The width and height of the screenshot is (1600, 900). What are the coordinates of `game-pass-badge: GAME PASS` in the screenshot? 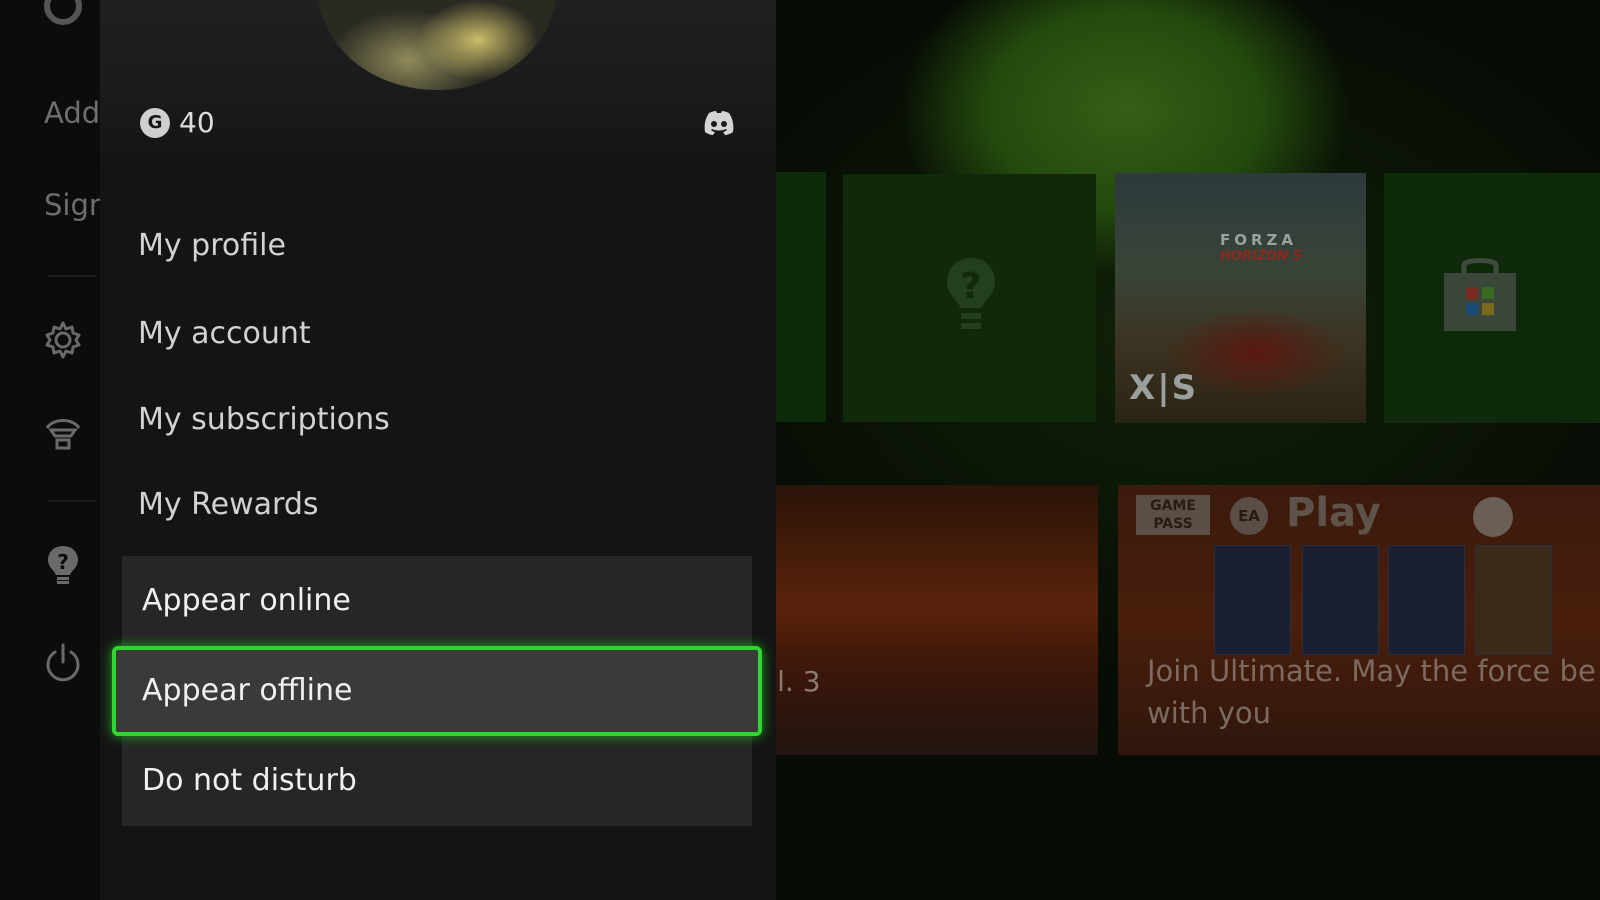 It's located at (1173, 515).